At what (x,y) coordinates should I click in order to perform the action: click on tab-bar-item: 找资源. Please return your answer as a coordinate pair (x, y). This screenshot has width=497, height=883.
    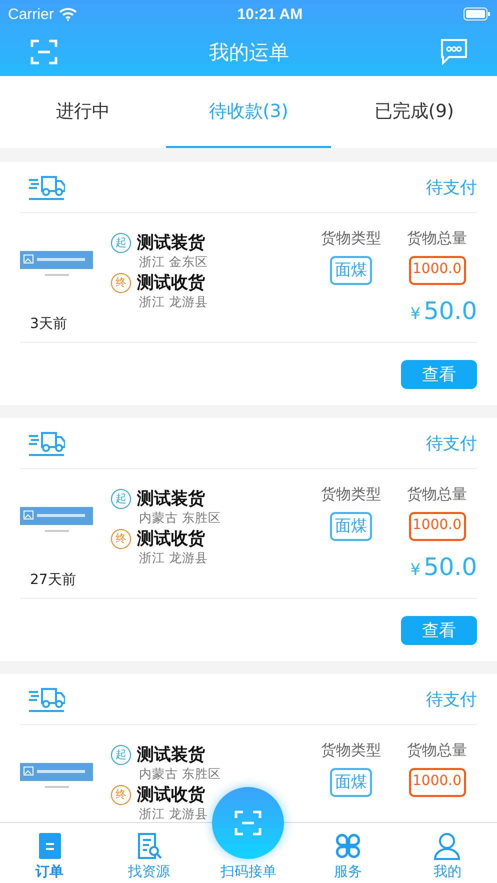
    Looking at the image, I should click on (149, 853).